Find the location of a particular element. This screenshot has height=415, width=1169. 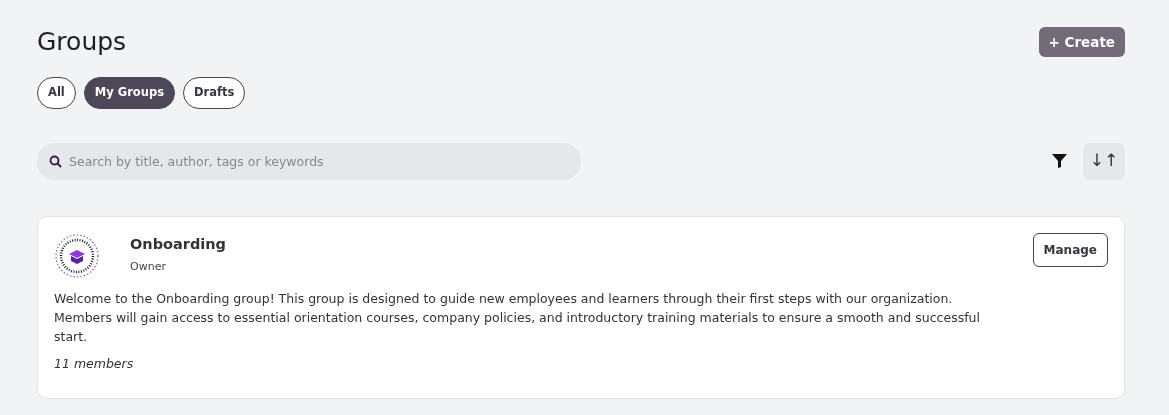

group-role: Owner is located at coordinates (148, 267).